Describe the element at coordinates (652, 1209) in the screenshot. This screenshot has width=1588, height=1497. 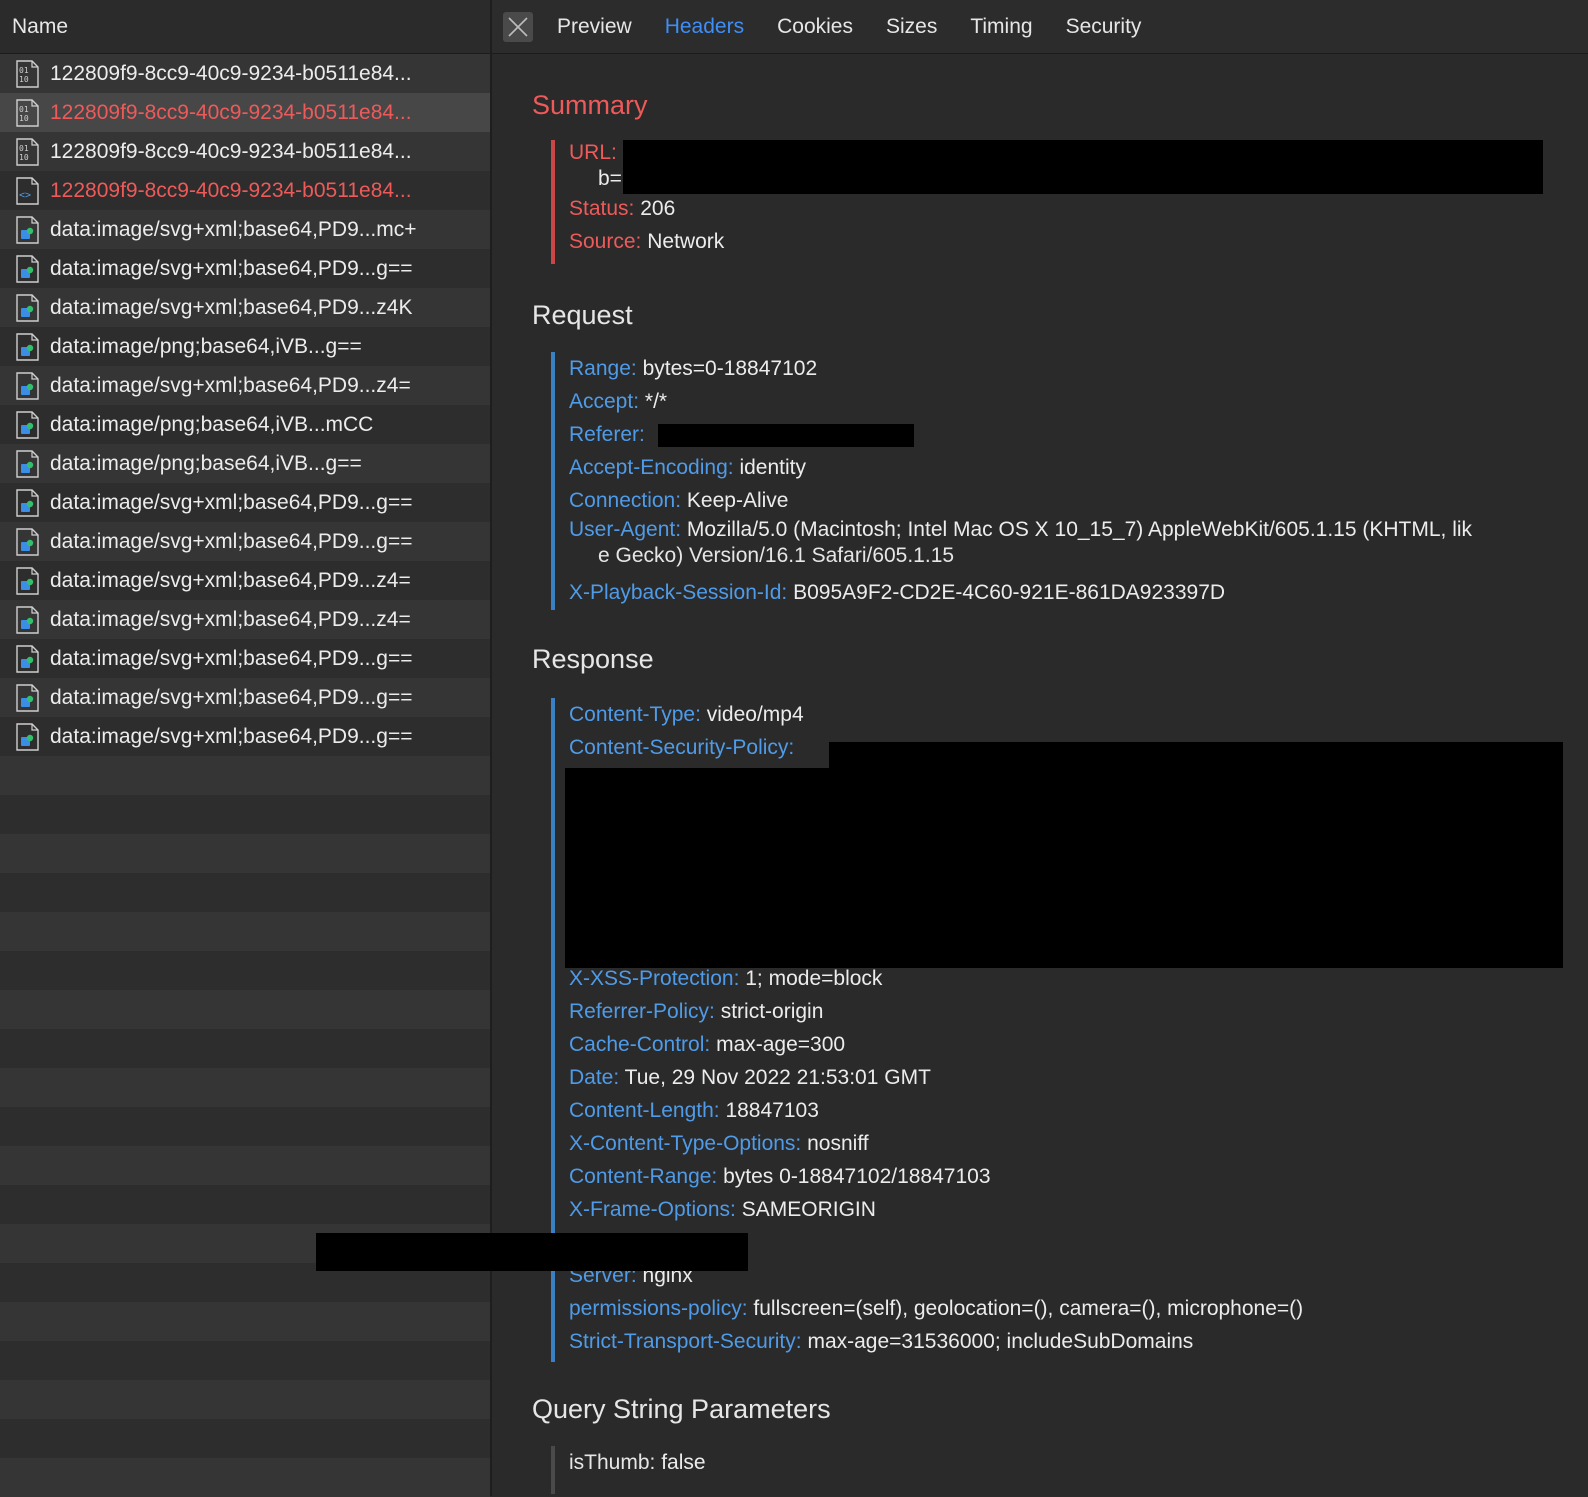
I see `header-key: X-Frame-Options:` at that location.